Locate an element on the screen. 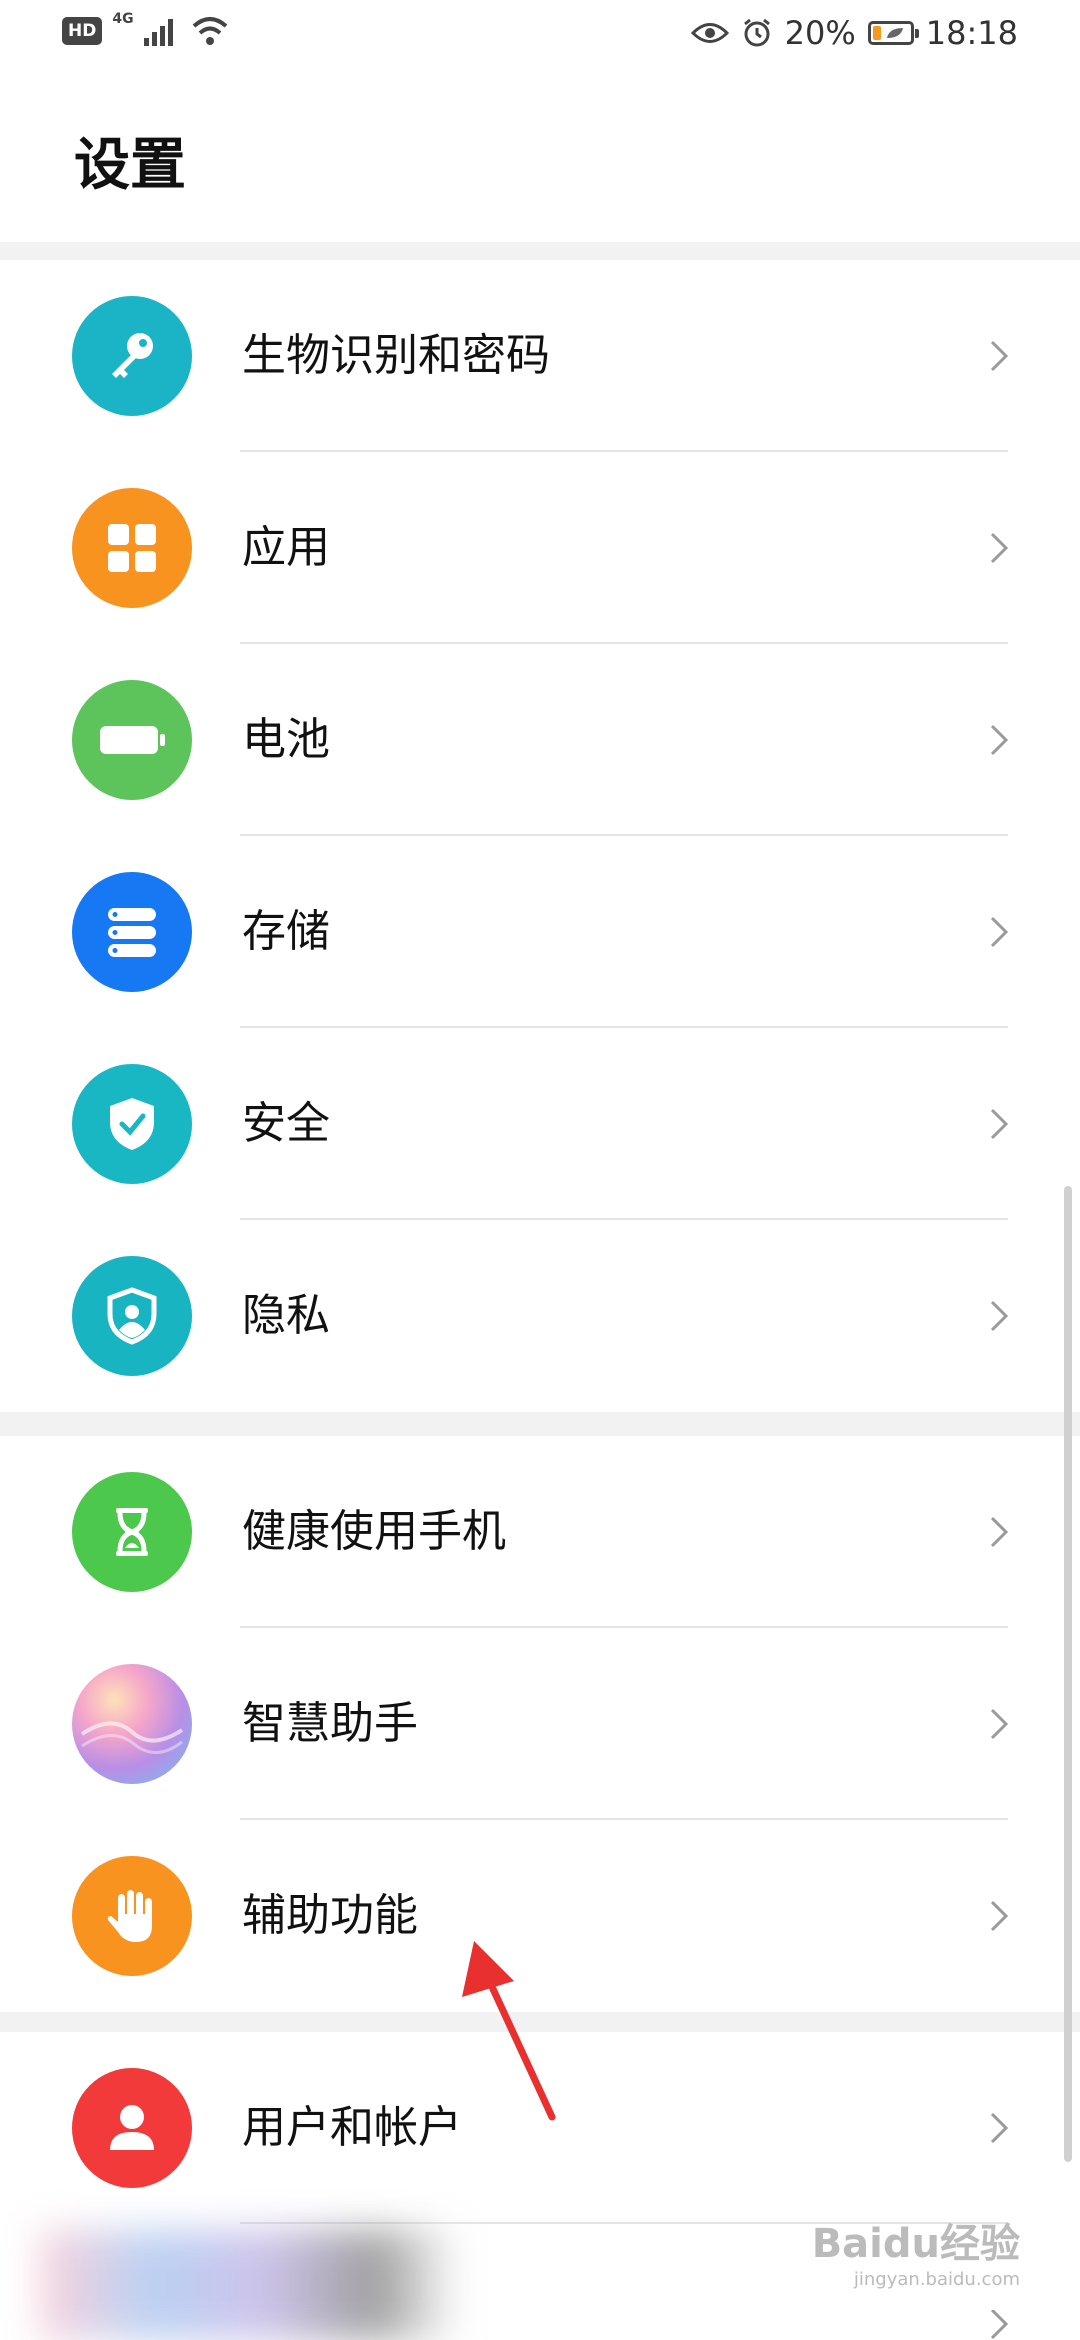  hourglass-icon is located at coordinates (132, 1532).